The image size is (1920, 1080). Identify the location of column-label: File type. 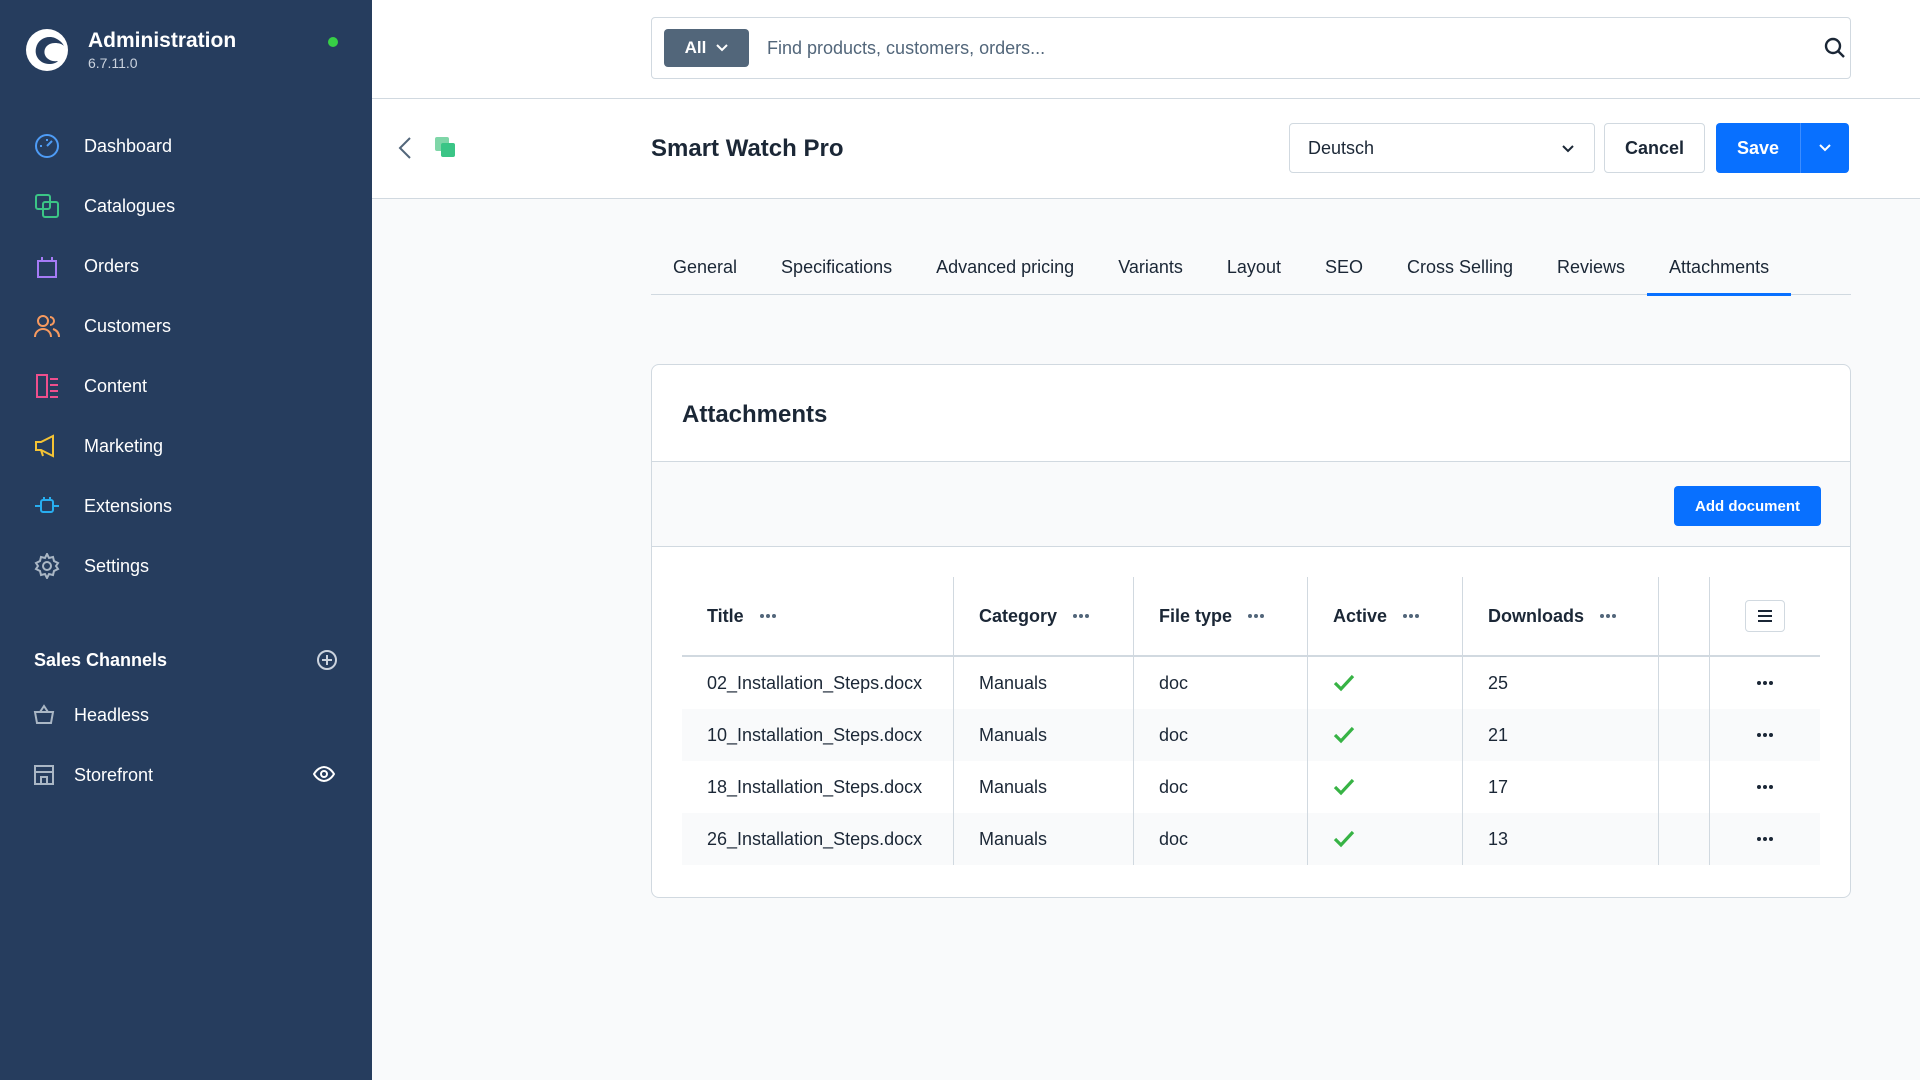
(1196, 615).